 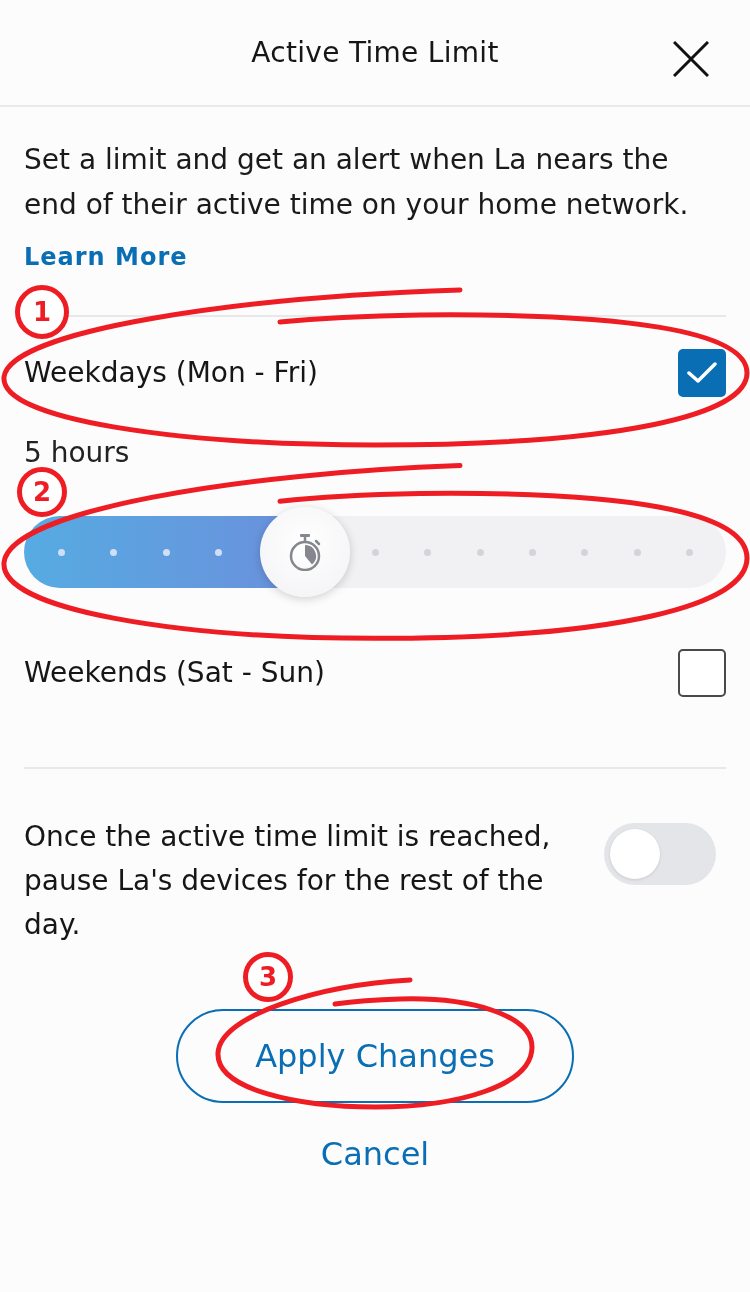 What do you see at coordinates (268, 977) in the screenshot?
I see `step-number-badge: 3` at bounding box center [268, 977].